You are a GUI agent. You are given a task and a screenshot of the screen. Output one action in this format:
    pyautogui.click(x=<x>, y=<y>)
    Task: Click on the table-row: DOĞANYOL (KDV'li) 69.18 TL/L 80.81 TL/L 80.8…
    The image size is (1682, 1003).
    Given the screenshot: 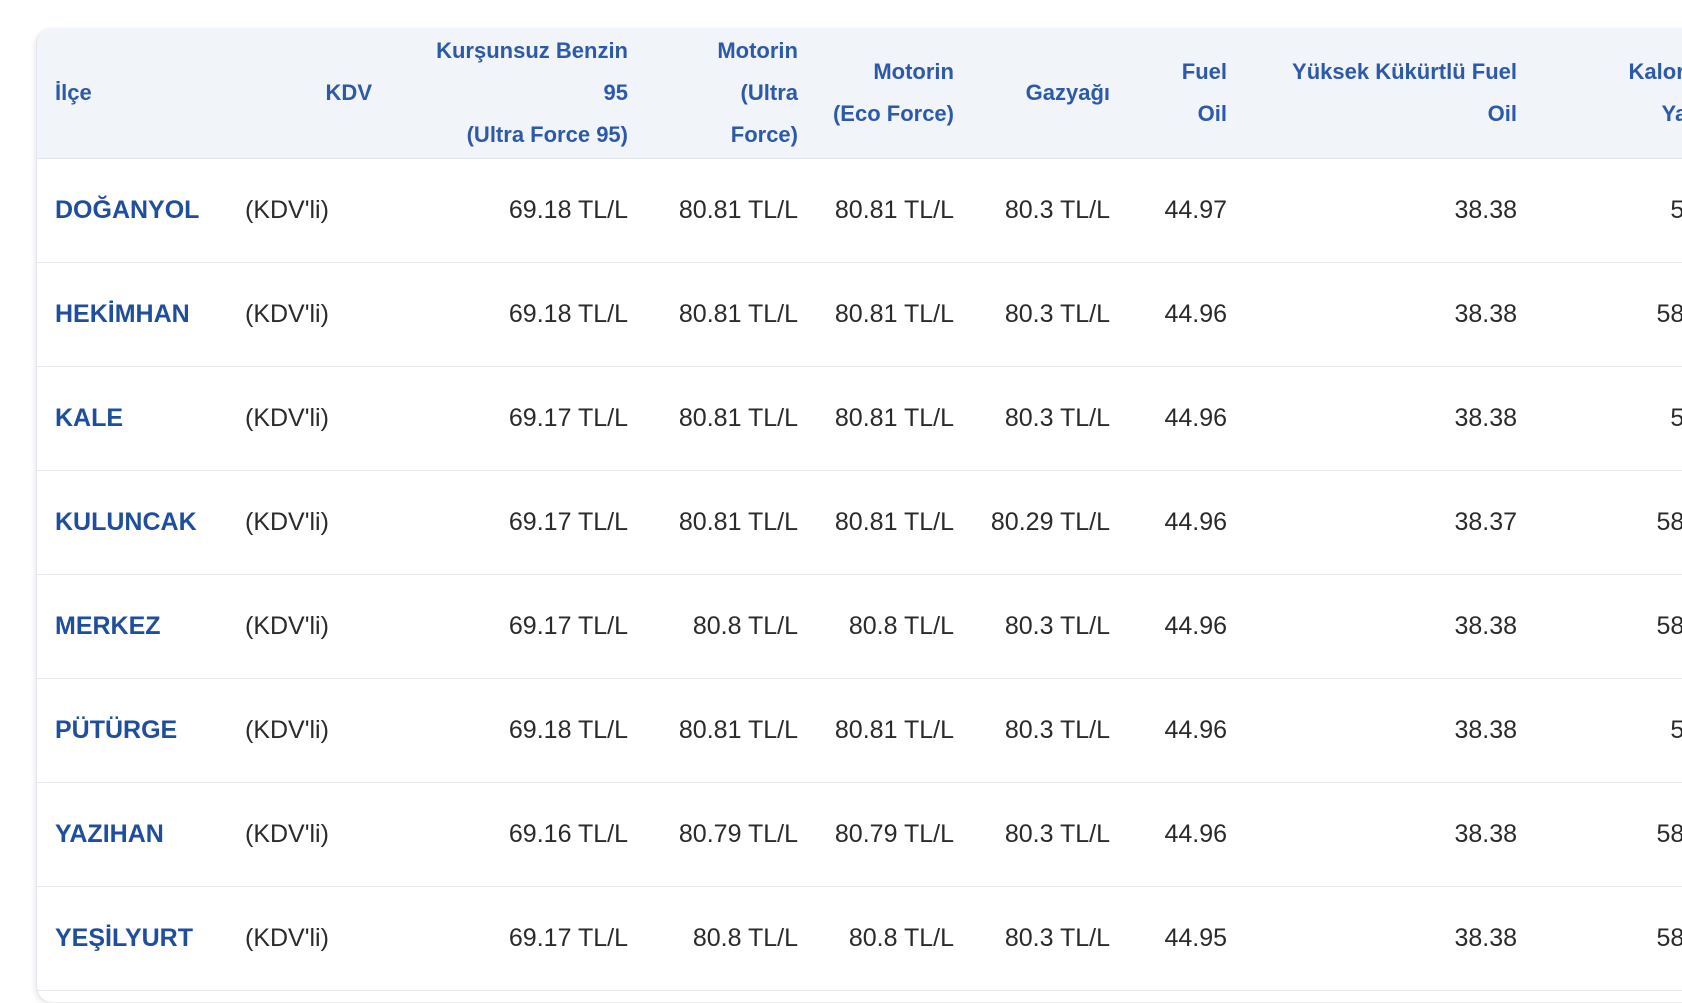 What is the action you would take?
    pyautogui.click(x=859, y=210)
    